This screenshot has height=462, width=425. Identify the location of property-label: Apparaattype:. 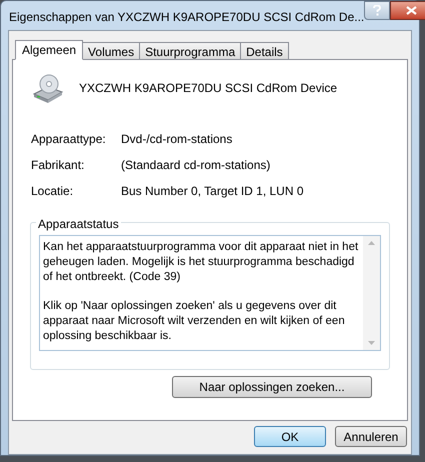
(69, 139).